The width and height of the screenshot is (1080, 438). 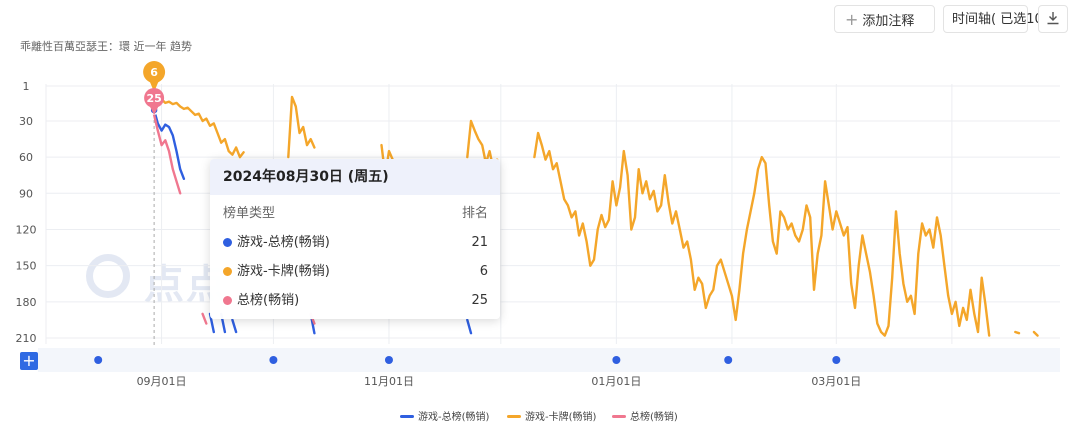 I want to click on tooltip-row-value: 25, so click(x=479, y=300).